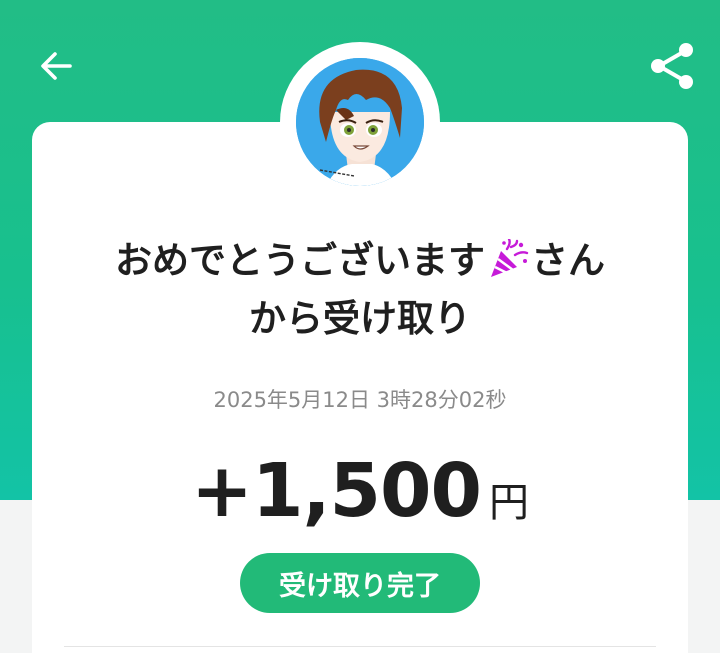  I want to click on avatar, so click(360, 122).